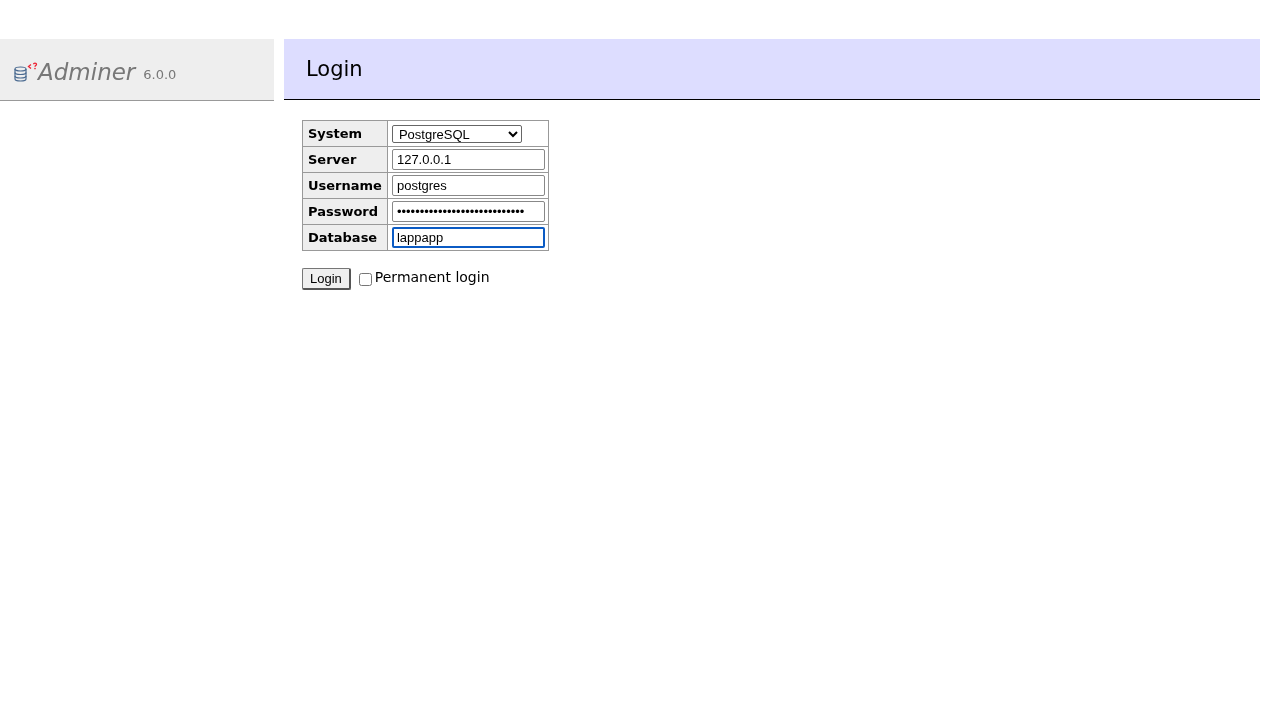 This screenshot has width=1280, height=720. Describe the element at coordinates (456, 133) in the screenshot. I see `dropdown: PostgreSQL` at that location.